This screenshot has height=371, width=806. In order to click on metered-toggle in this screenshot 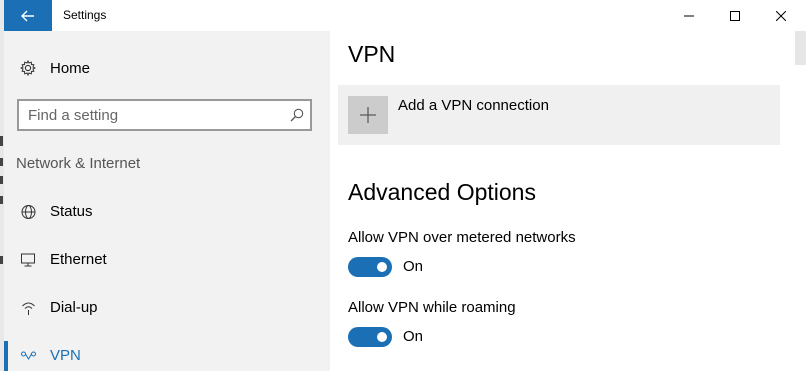, I will do `click(370, 267)`.